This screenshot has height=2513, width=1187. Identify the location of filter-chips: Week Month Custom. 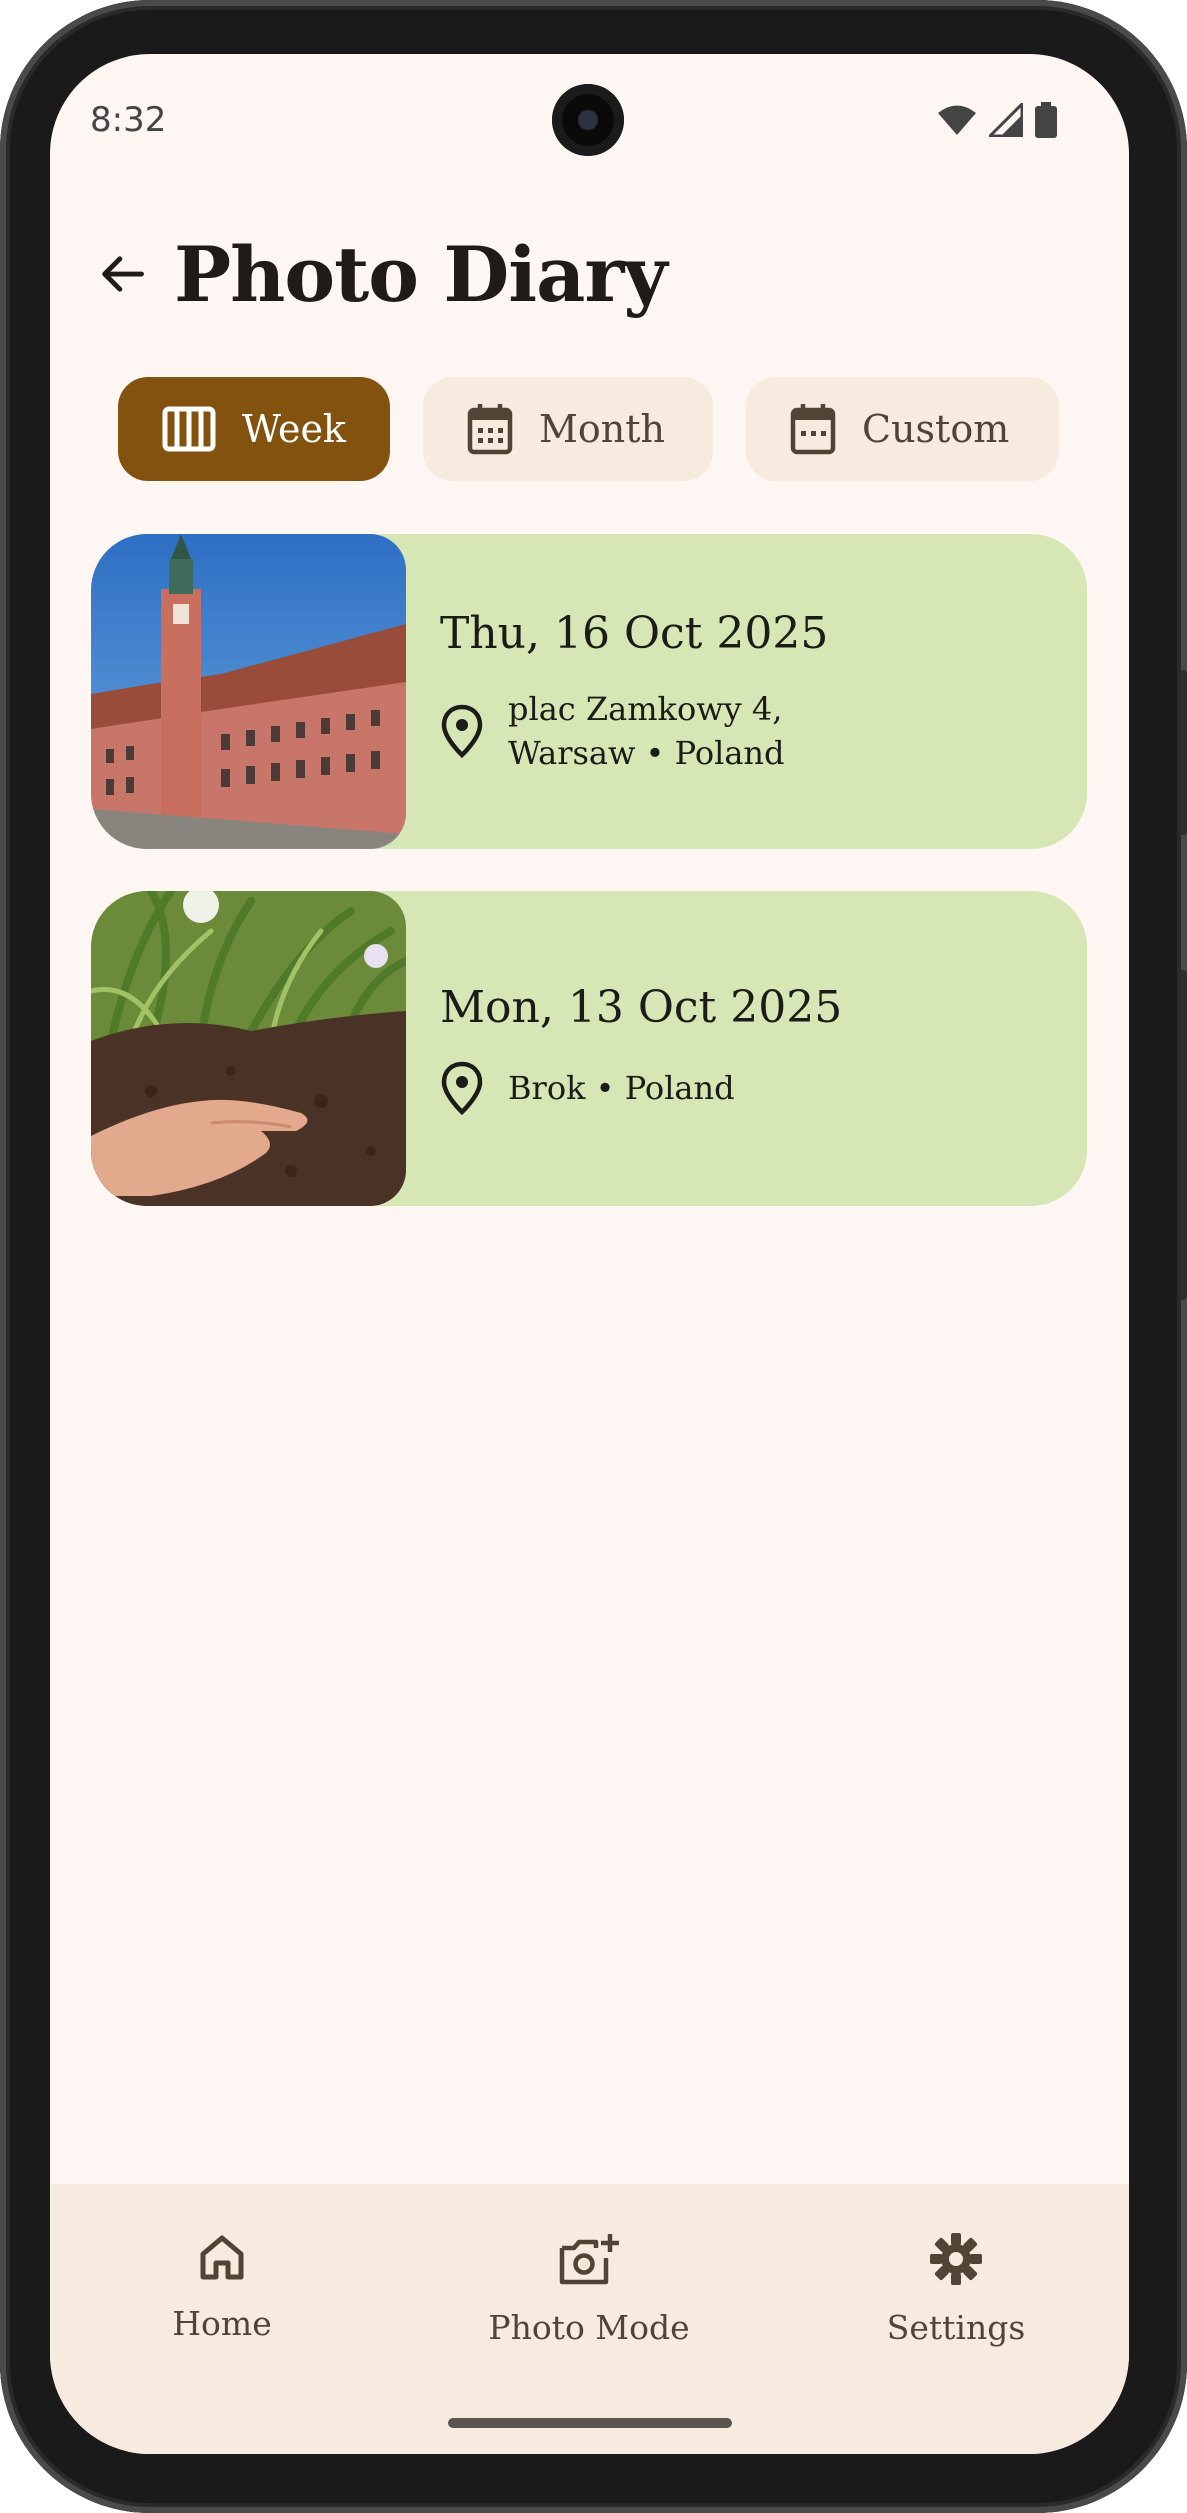
(588, 429).